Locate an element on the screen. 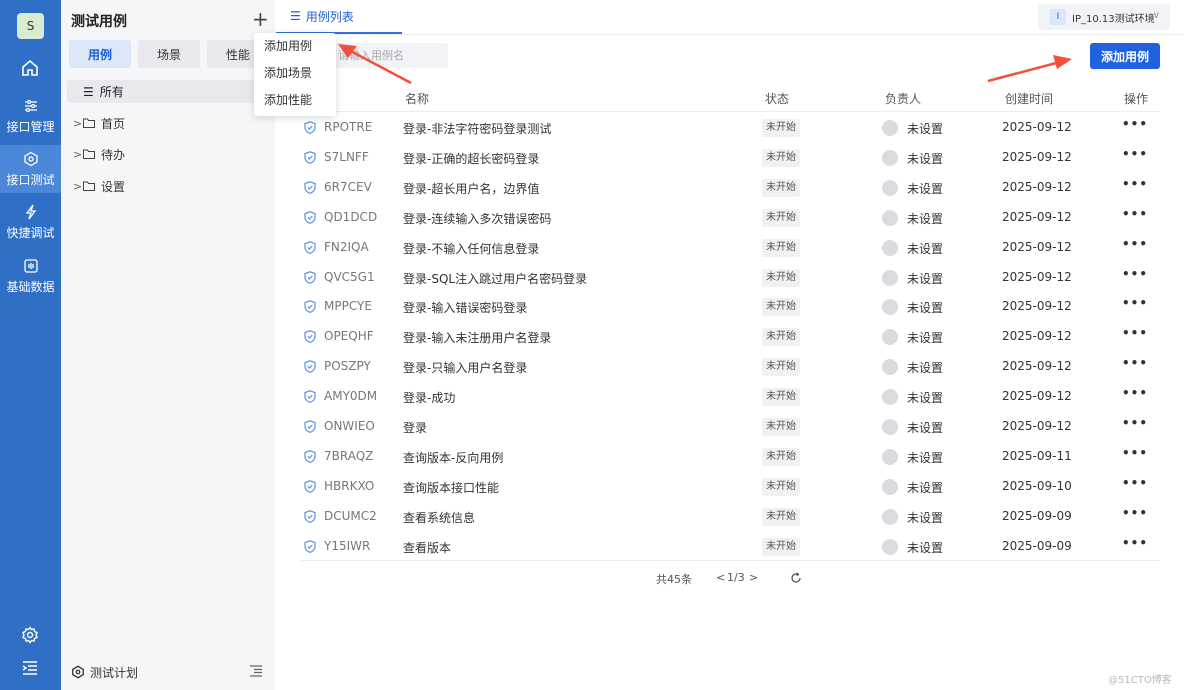 The image size is (1184, 690). case-name: 登录-正确的超长密码登录 is located at coordinates (471, 158).